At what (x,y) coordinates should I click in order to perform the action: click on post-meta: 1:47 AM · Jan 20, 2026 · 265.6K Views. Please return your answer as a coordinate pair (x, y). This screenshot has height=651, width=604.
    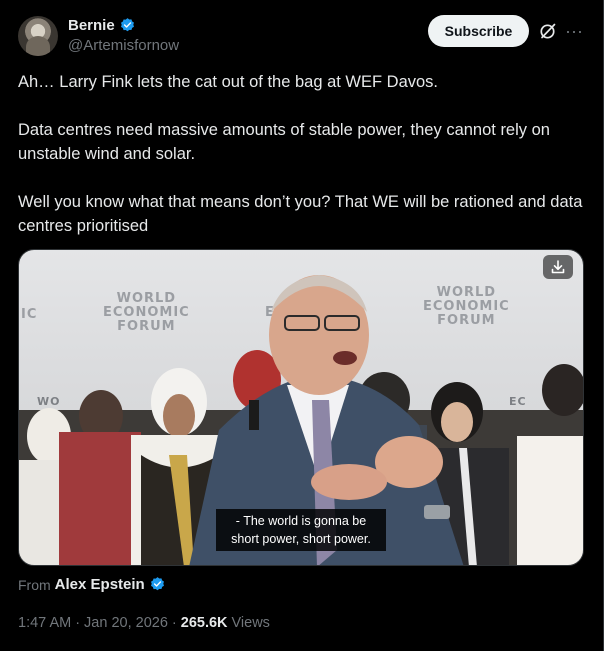
    Looking at the image, I should click on (144, 623).